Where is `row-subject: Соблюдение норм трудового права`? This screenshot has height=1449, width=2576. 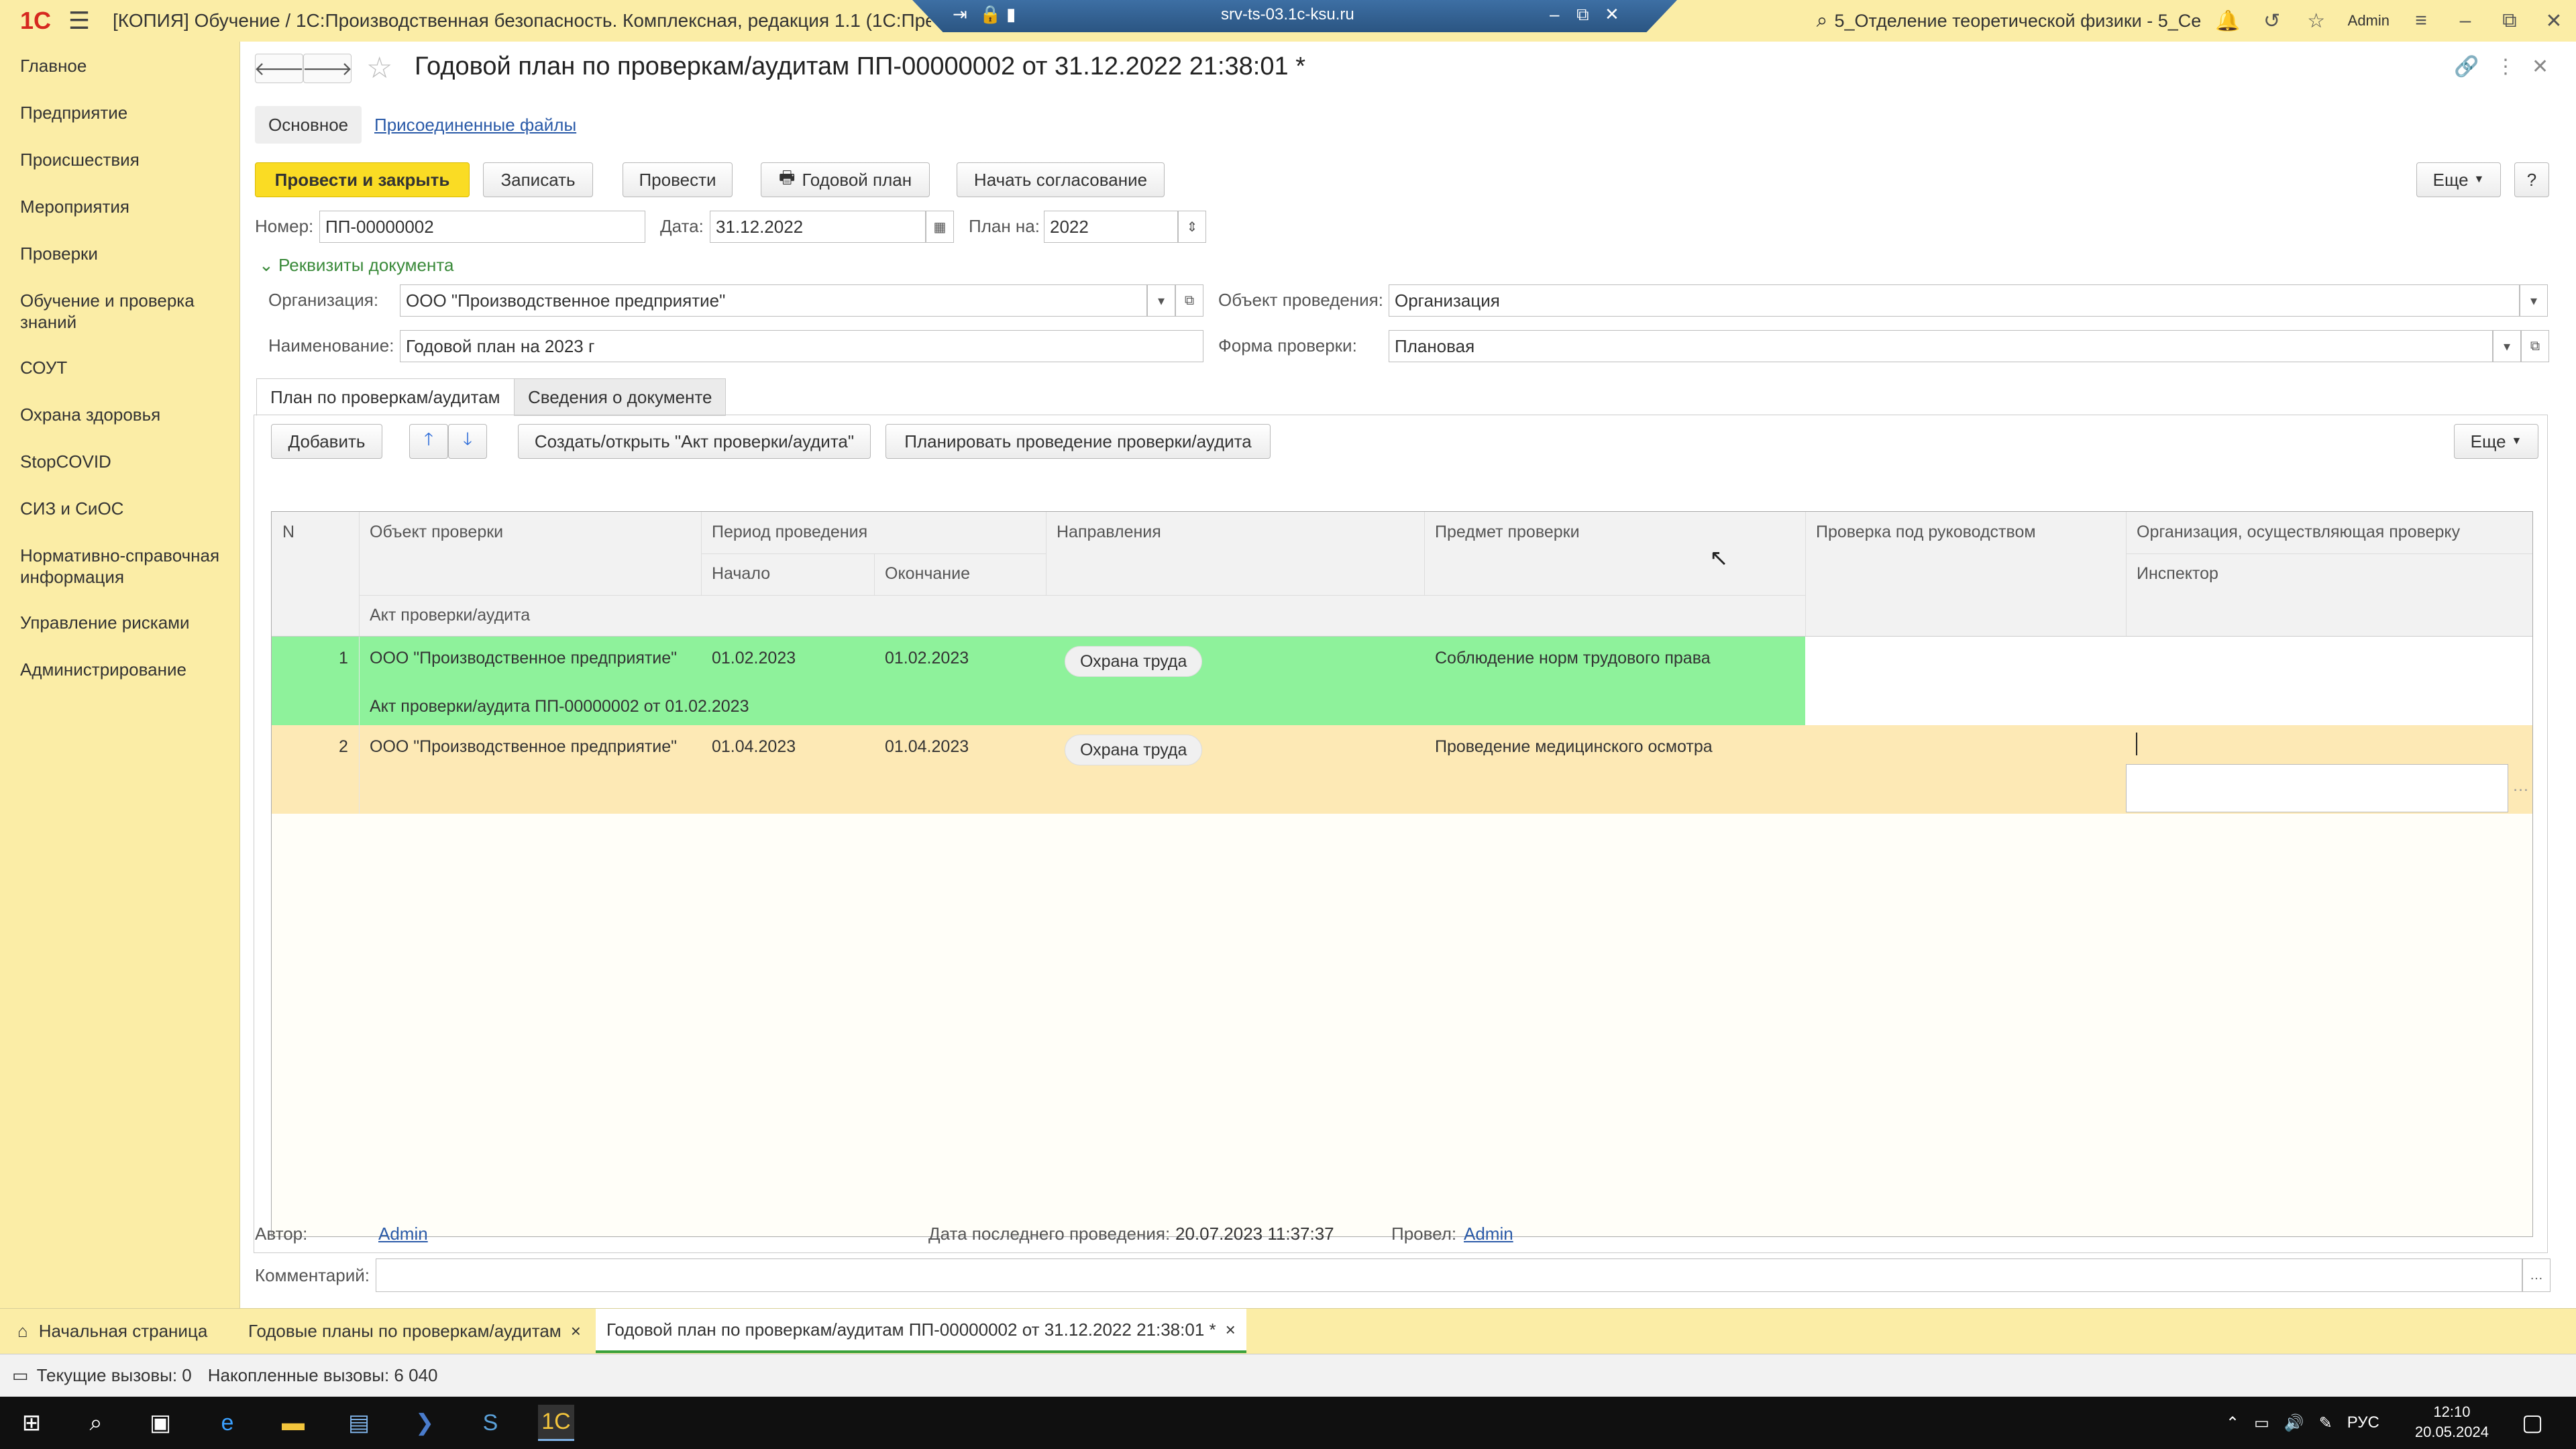 row-subject: Соблюдение норм трудового права is located at coordinates (1573, 658).